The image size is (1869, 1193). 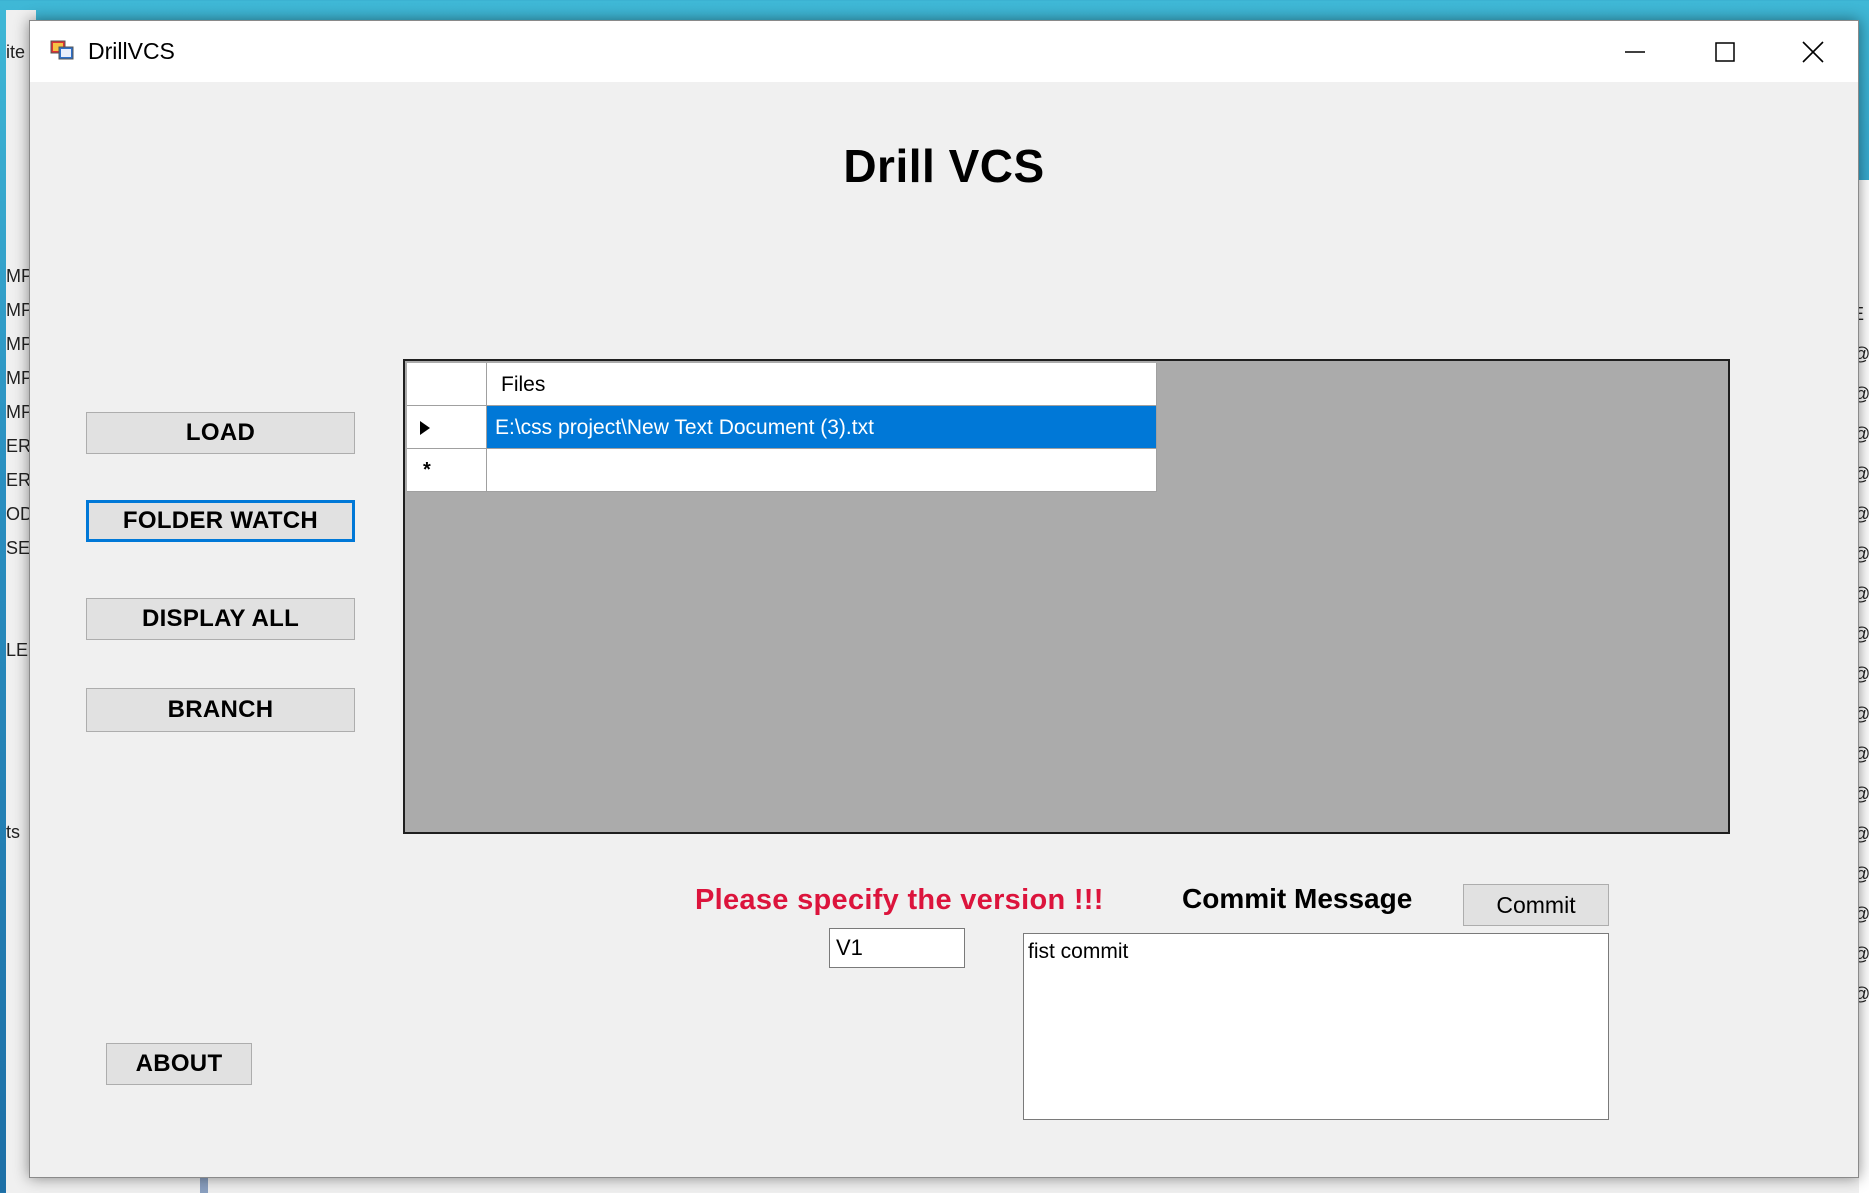 I want to click on maximize-button, so click(x=1725, y=51).